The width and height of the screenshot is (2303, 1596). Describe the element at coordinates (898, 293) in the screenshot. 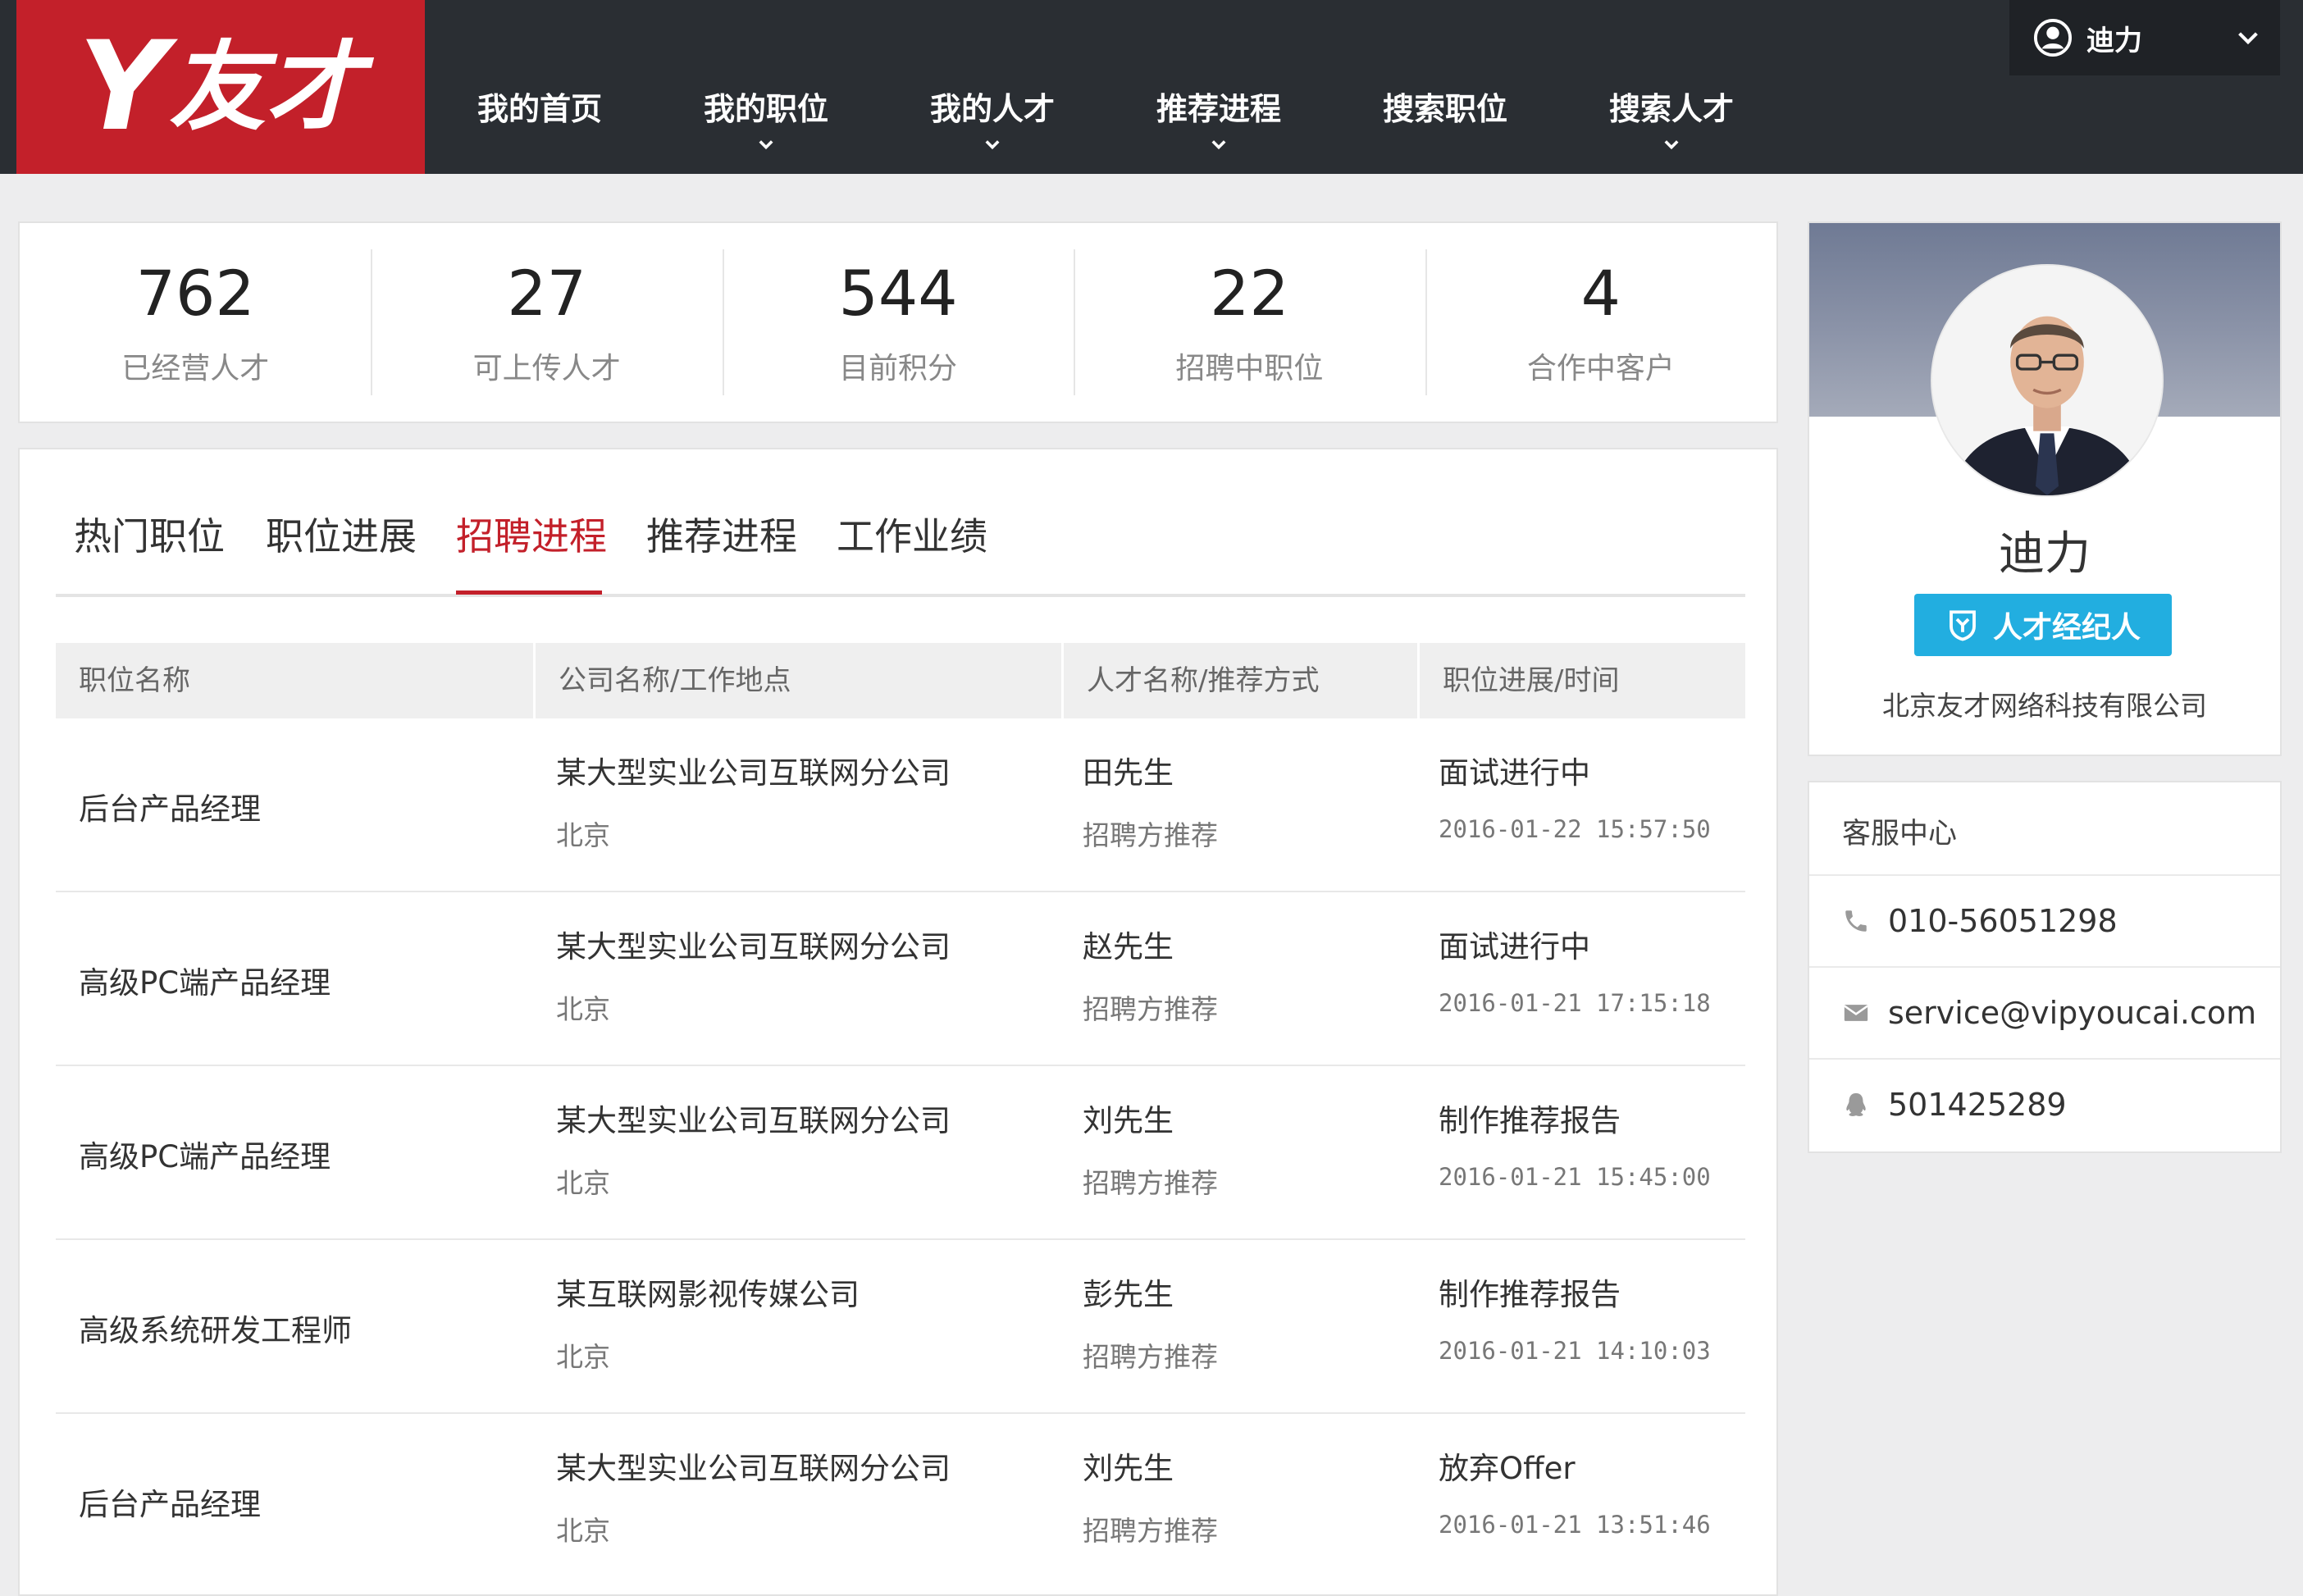

I see `stat-value: 544` at that location.